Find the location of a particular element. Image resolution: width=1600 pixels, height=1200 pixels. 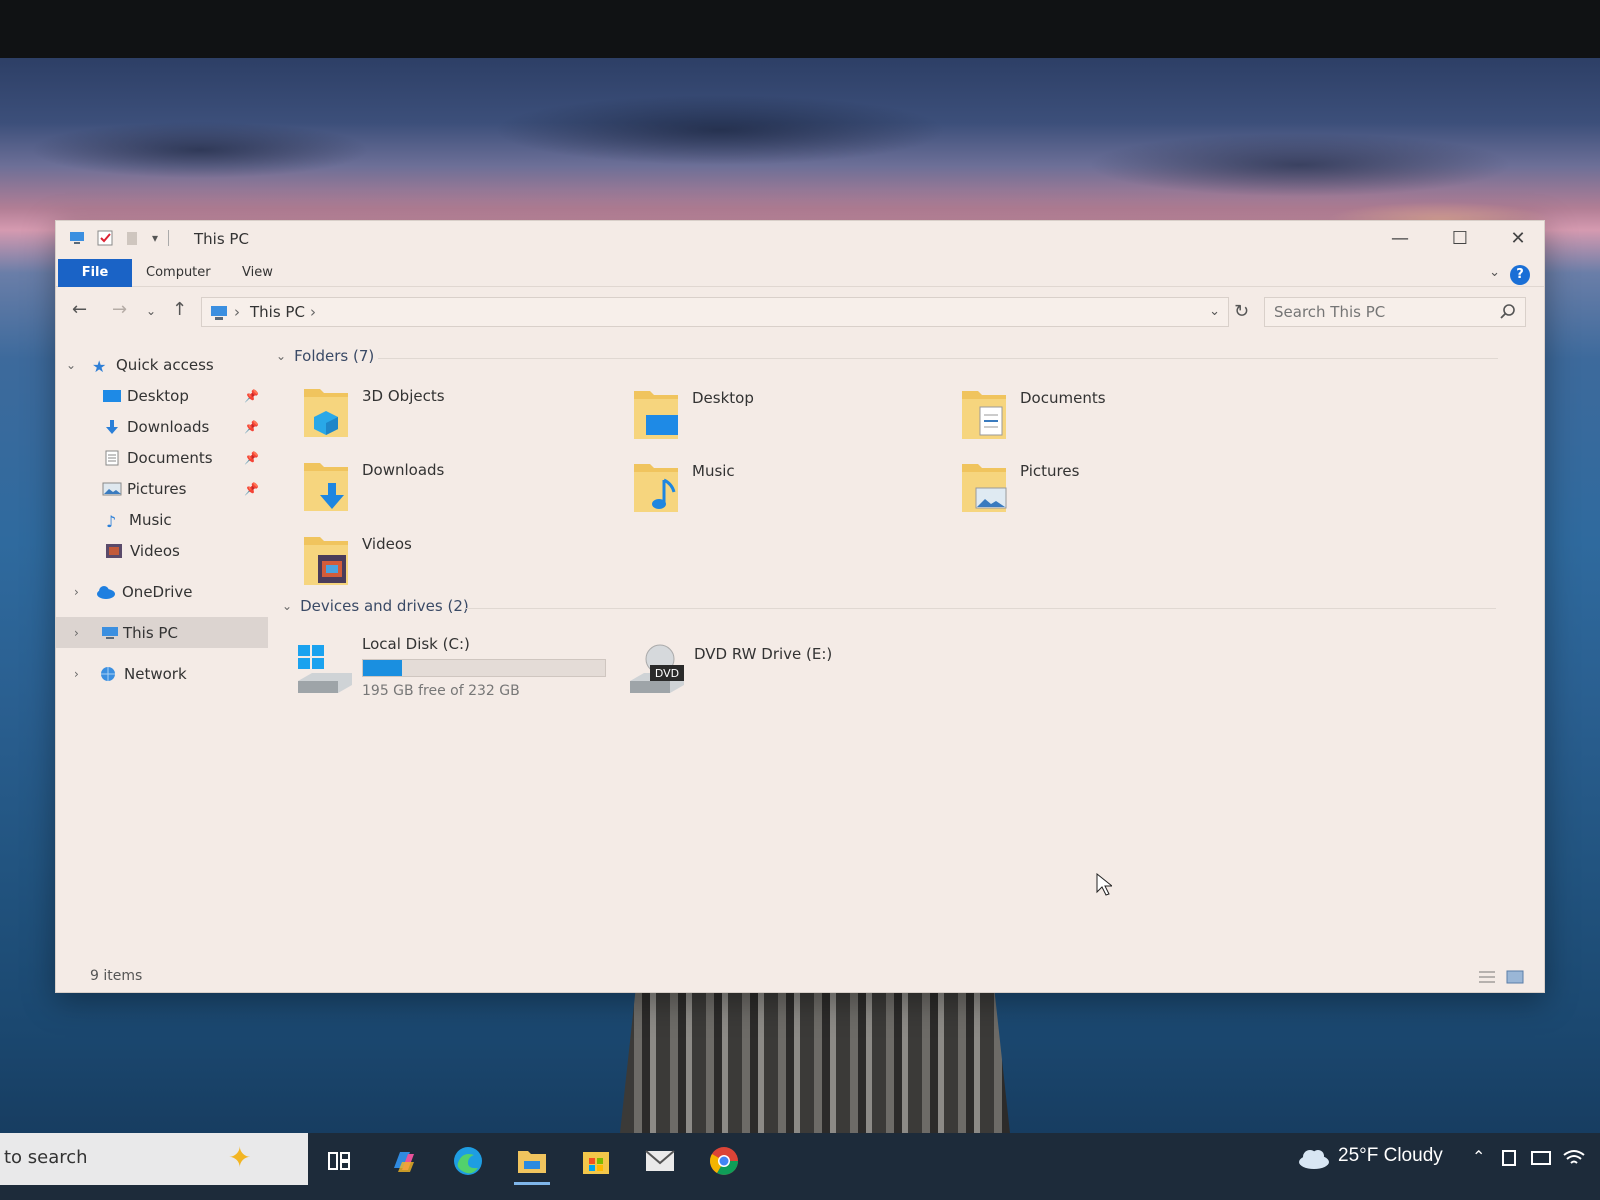

edge-icon is located at coordinates (468, 1161).